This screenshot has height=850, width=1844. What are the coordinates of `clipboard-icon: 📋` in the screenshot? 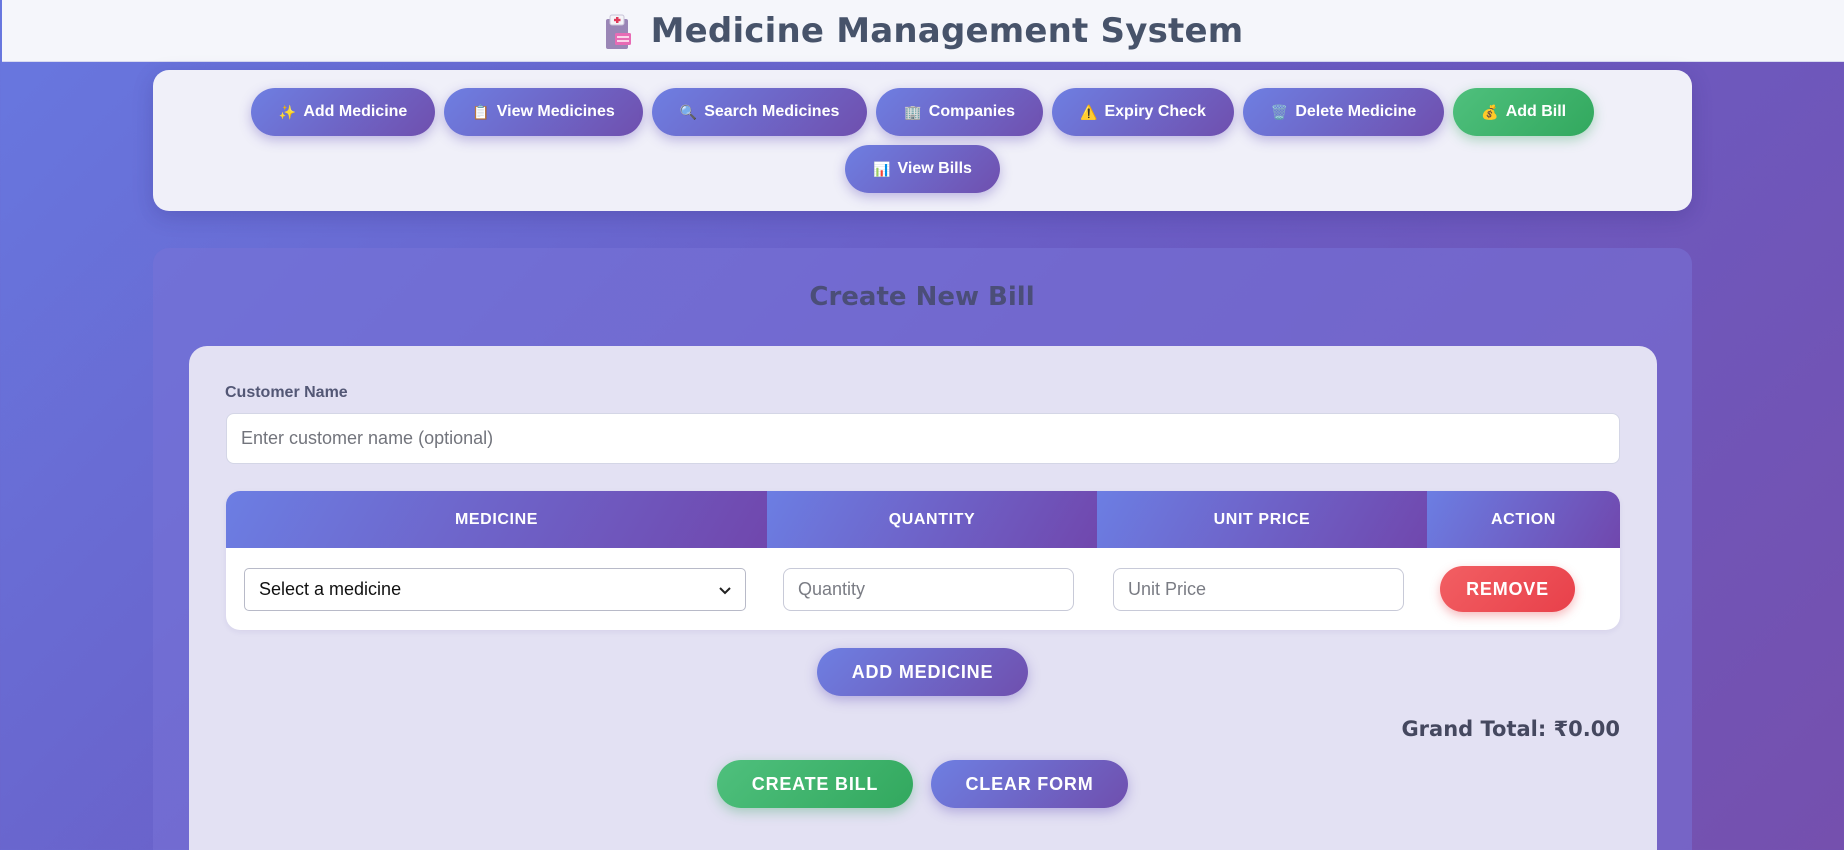 It's located at (481, 112).